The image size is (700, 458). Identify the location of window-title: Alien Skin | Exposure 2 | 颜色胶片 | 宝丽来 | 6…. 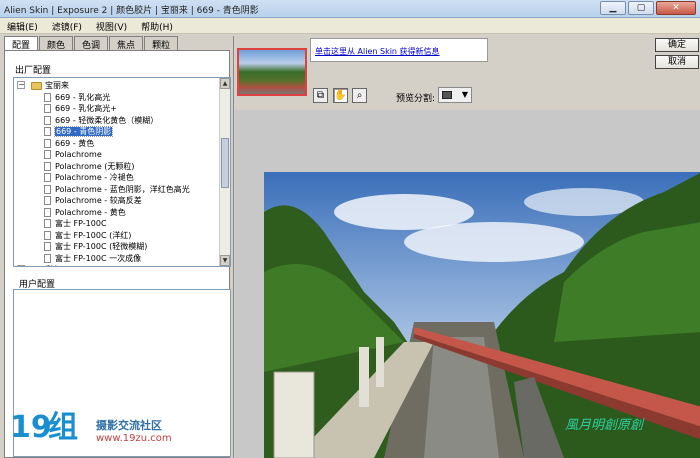
(131, 11).